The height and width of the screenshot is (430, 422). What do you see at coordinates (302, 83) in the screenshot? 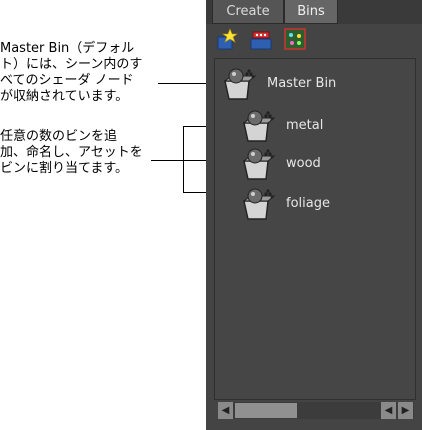
I see `bin-label: Master Bin` at bounding box center [302, 83].